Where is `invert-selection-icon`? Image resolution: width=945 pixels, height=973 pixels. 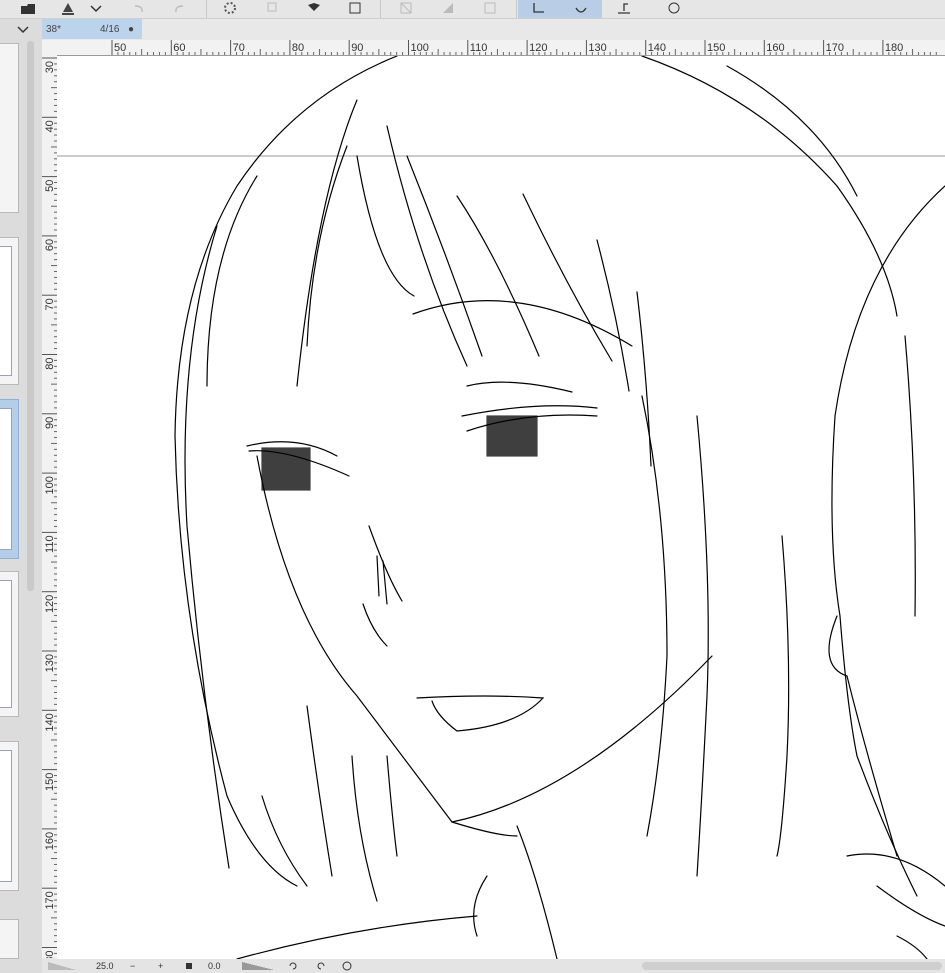
invert-selection-icon is located at coordinates (448, 9).